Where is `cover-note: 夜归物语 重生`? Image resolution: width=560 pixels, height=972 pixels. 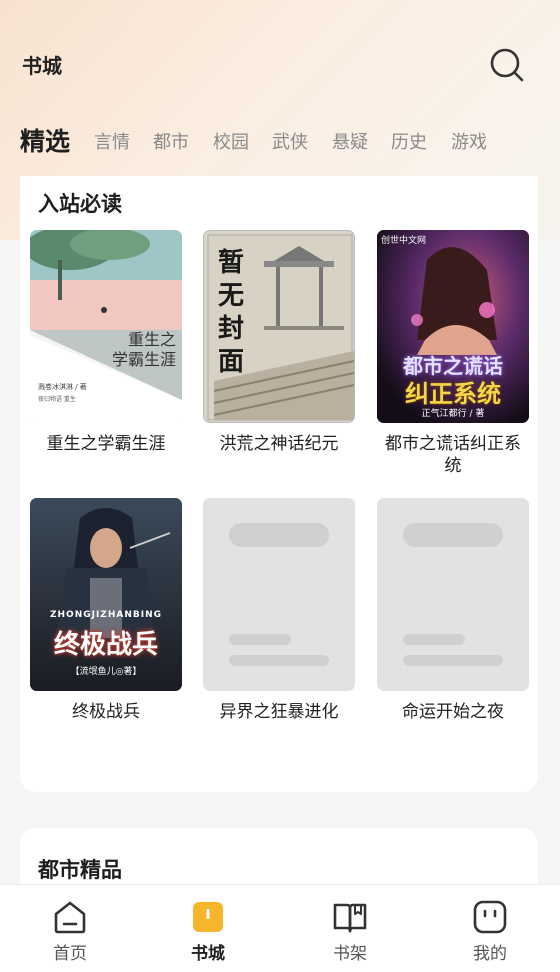
cover-note: 夜归物语 重生 is located at coordinates (57, 399).